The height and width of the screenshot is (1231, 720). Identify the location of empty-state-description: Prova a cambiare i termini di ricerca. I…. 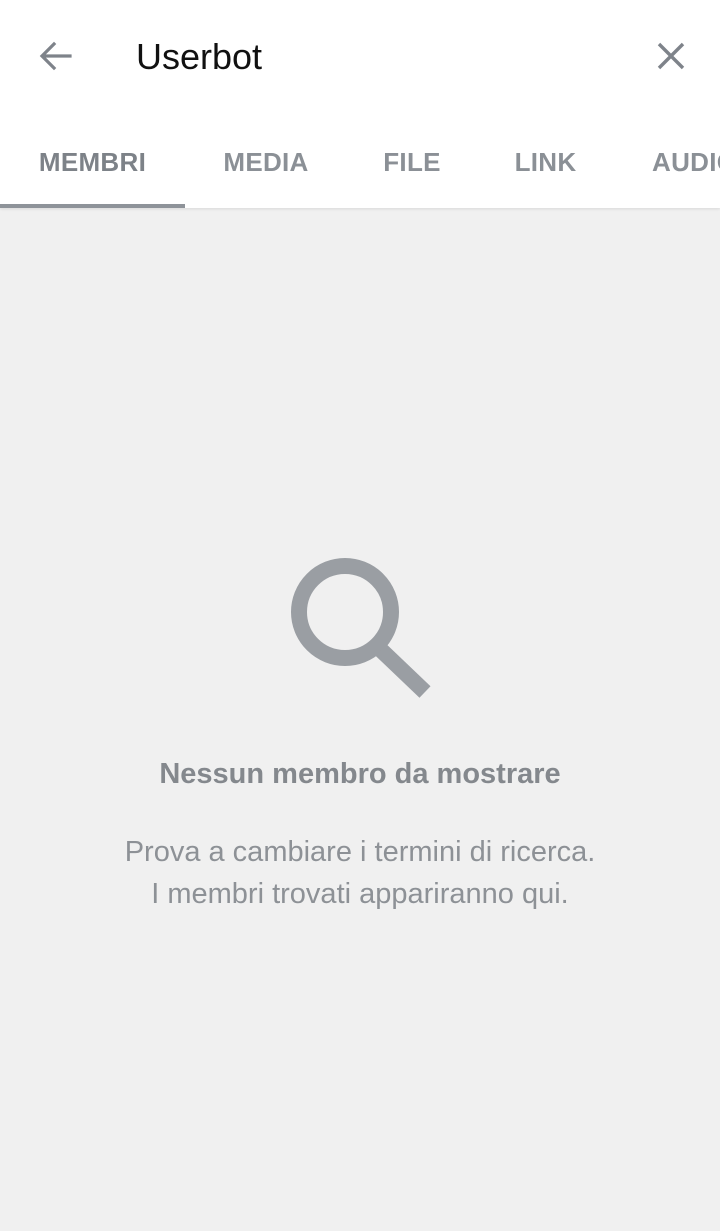
(360, 873).